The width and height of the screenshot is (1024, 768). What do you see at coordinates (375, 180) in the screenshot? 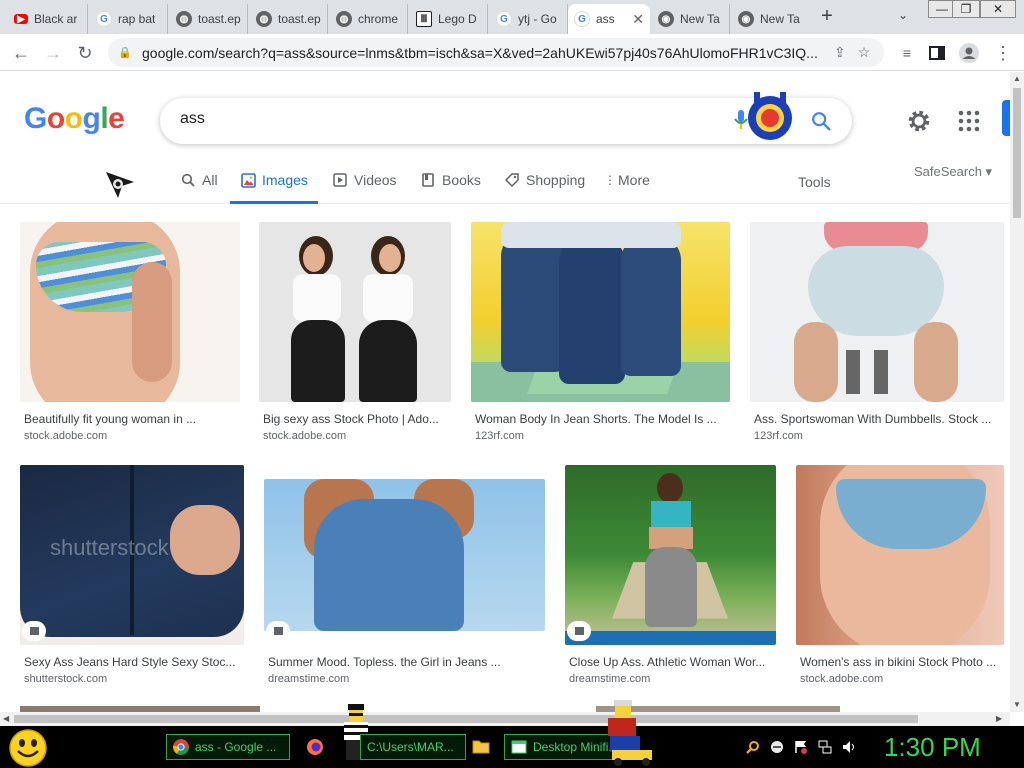
I see `tab-label: Videos` at bounding box center [375, 180].